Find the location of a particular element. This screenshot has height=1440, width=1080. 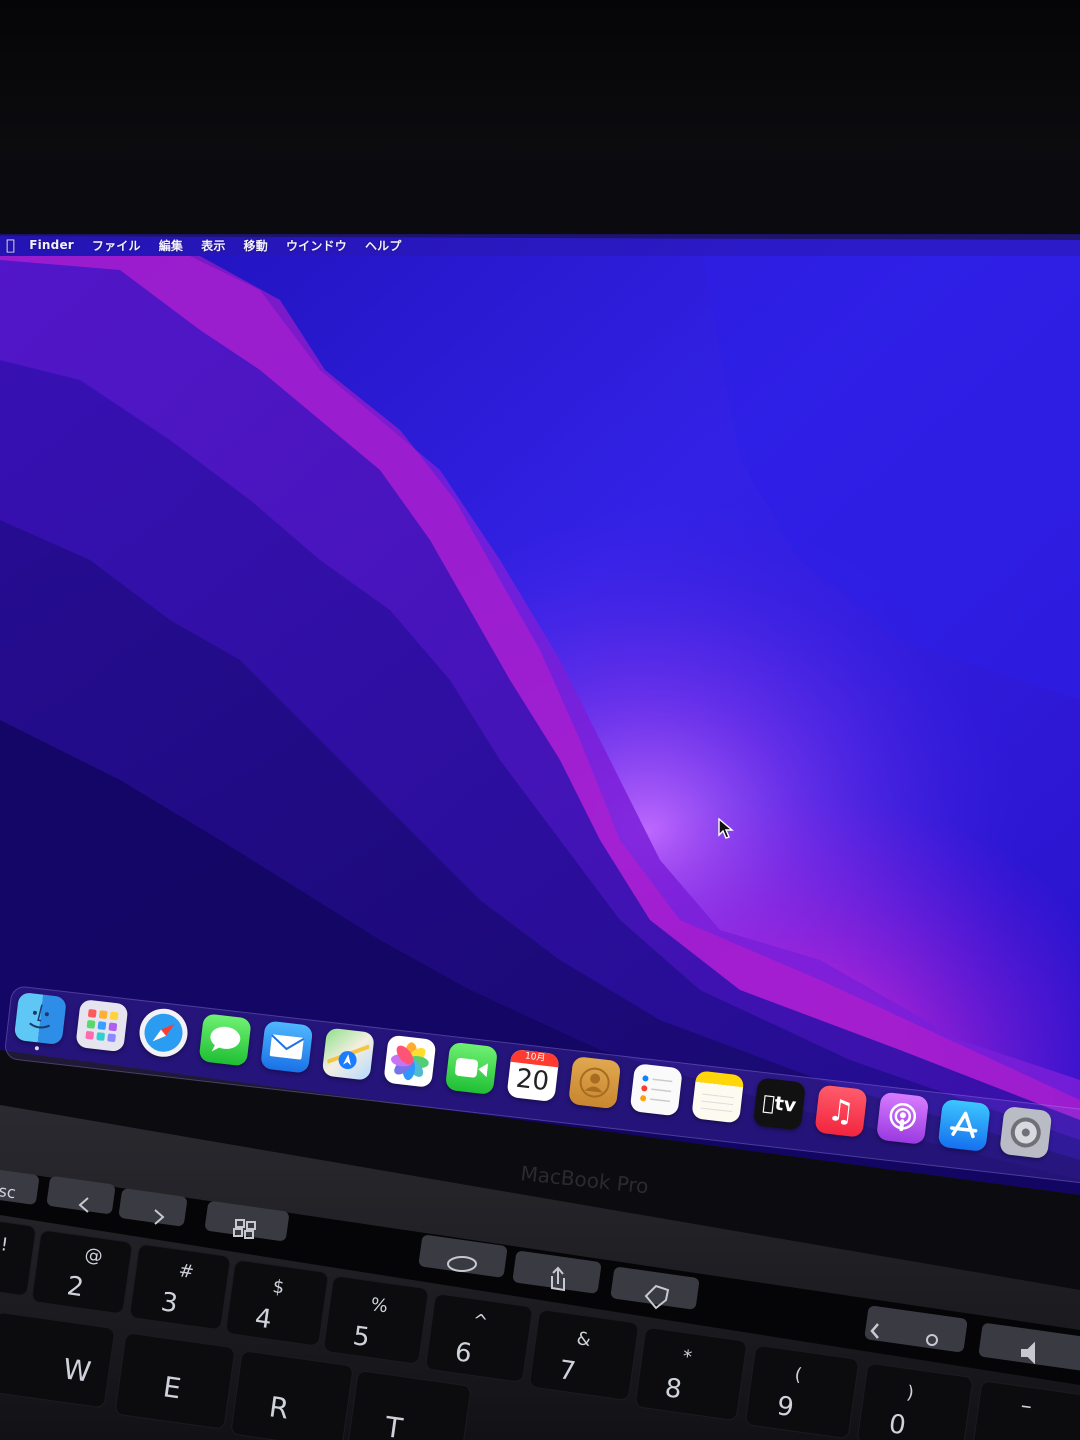

messages-icon is located at coordinates (225, 1040).